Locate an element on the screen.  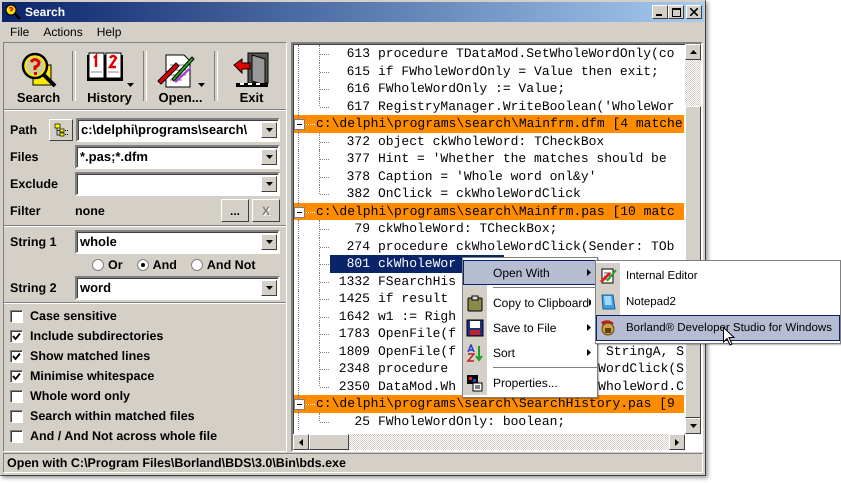
maximize-button is located at coordinates (676, 12).